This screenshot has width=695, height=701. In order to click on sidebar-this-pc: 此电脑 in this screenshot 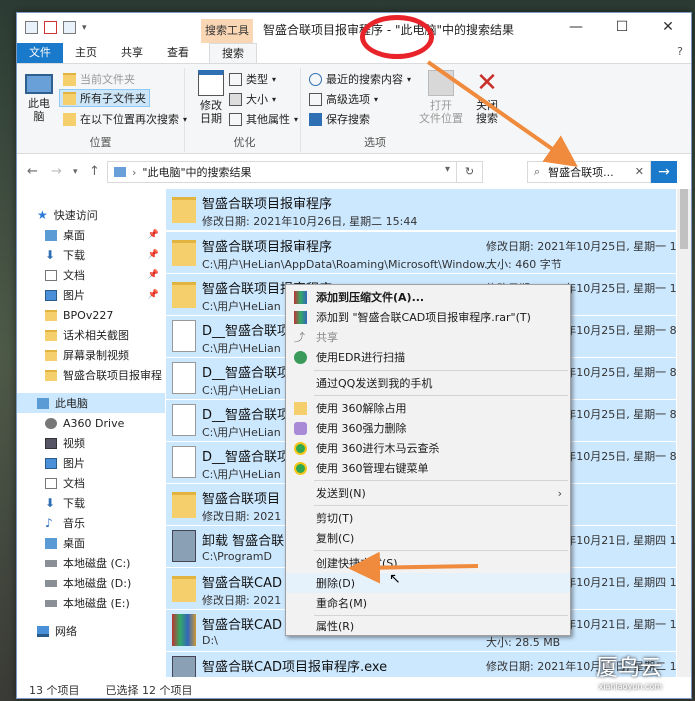, I will do `click(91, 403)`.